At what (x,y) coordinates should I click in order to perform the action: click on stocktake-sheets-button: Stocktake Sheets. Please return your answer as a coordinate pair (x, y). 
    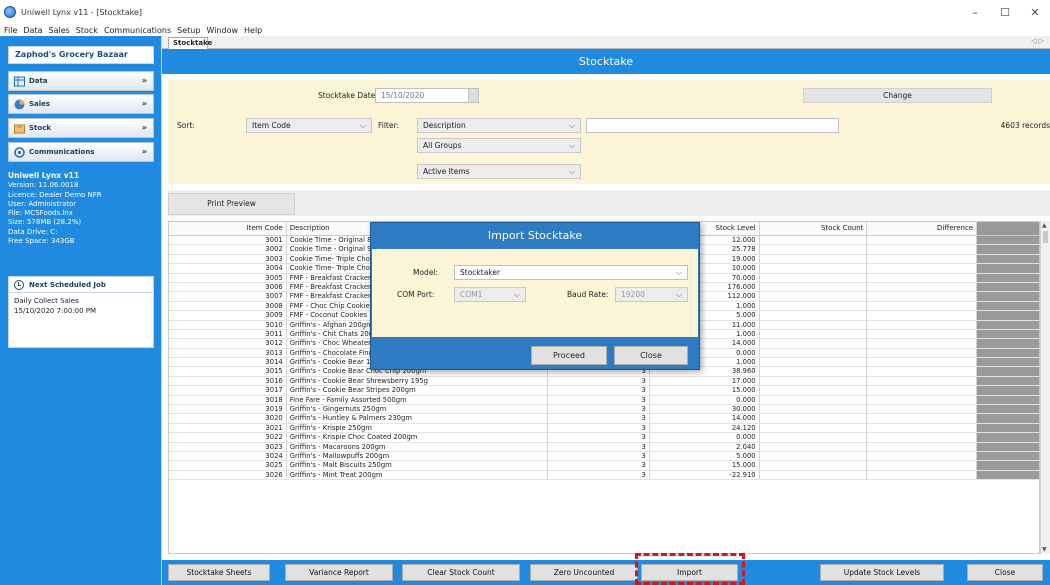
    Looking at the image, I should click on (219, 572).